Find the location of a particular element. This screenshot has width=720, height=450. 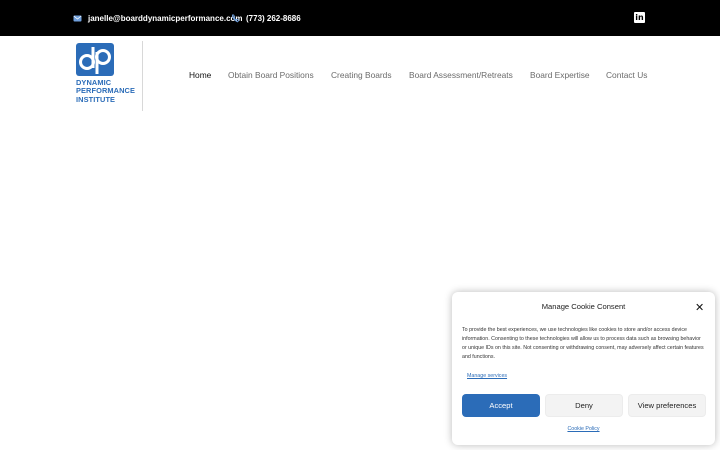

phone-icon is located at coordinates (235, 18).